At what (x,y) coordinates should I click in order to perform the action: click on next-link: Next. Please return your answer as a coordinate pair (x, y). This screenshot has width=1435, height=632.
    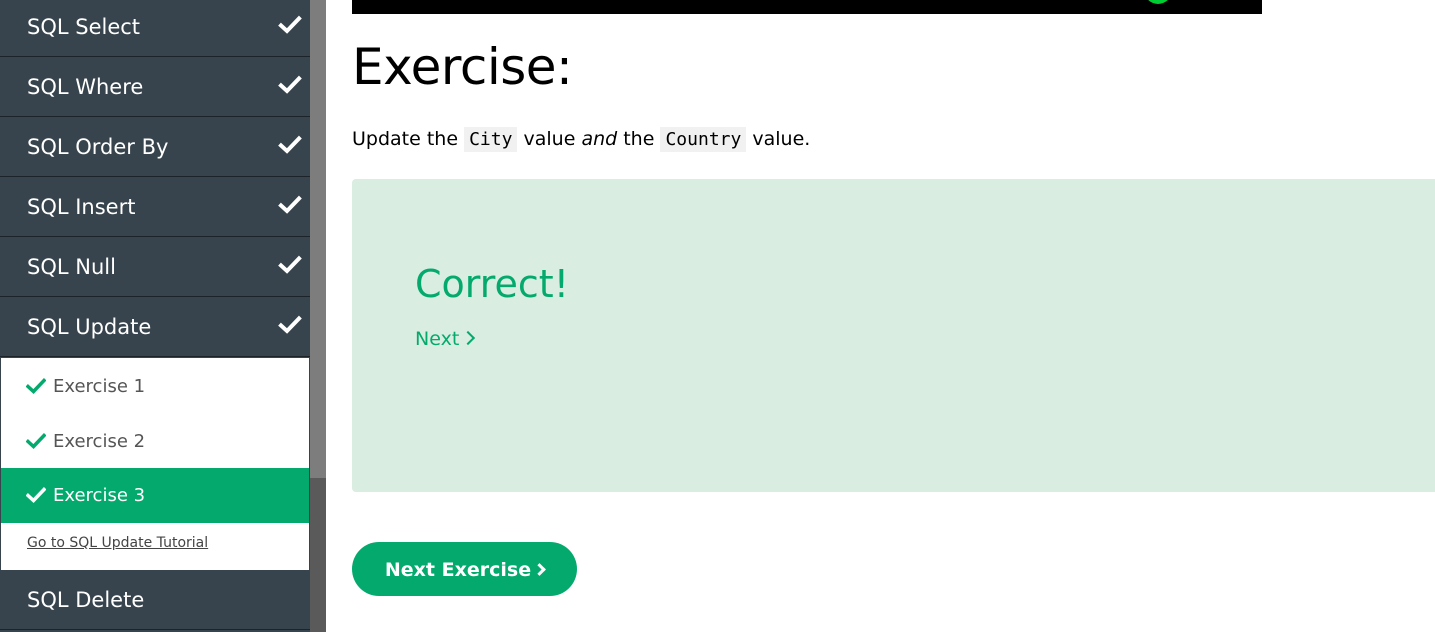
    Looking at the image, I should click on (445, 339).